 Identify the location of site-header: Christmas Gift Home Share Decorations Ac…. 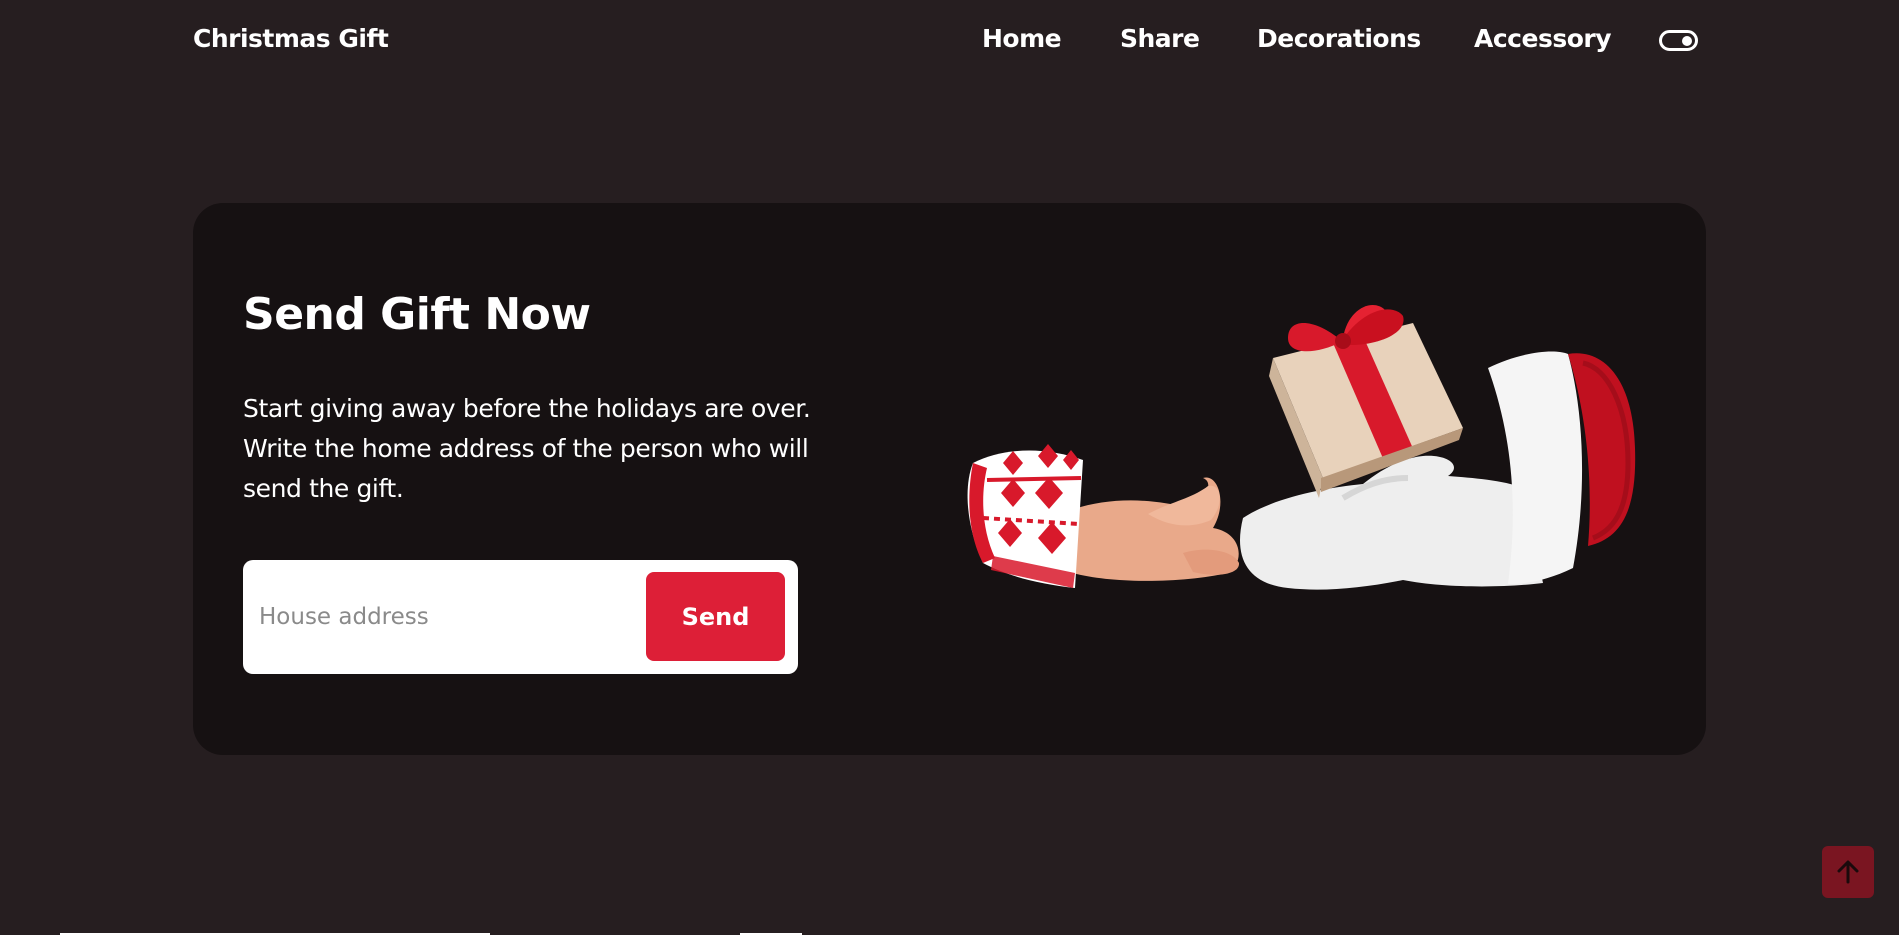
(949, 48).